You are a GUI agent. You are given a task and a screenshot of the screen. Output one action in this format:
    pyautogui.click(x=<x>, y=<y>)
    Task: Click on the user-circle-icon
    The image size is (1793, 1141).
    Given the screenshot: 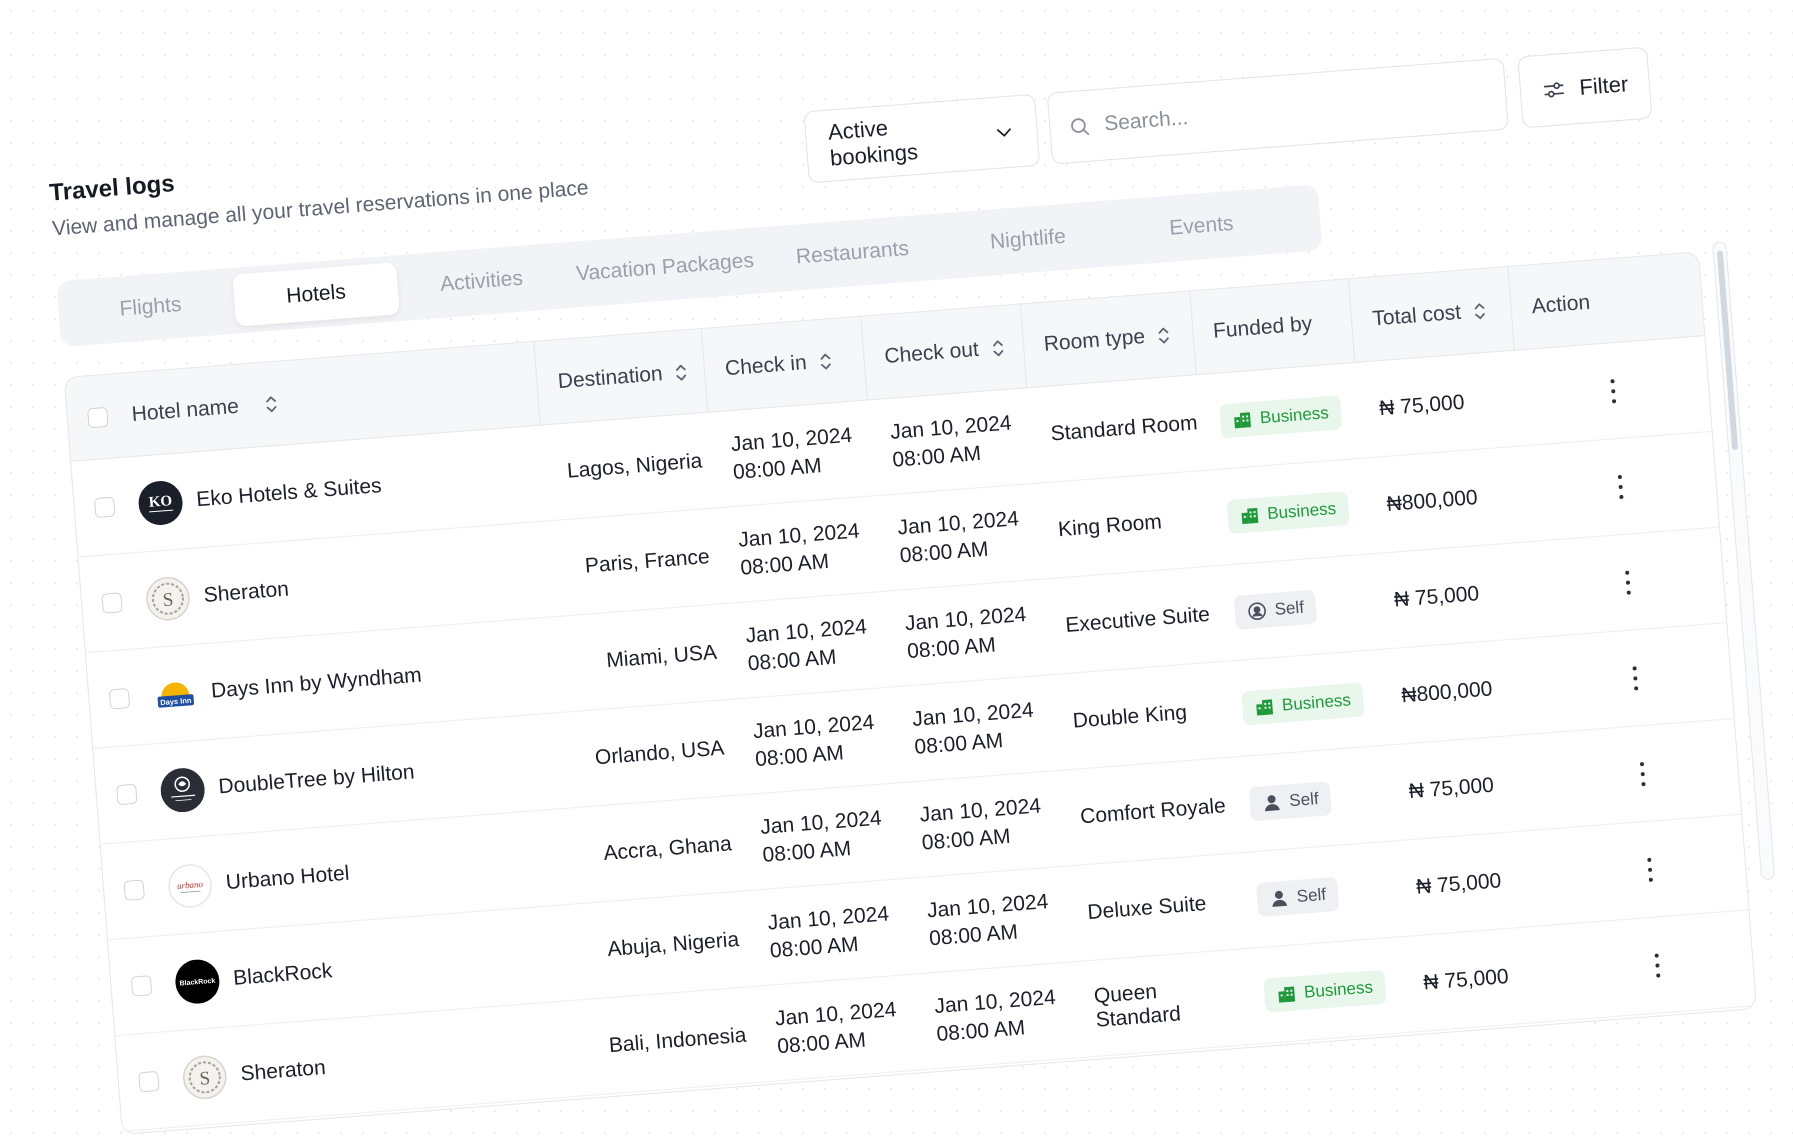 What is the action you would take?
    pyautogui.click(x=1256, y=610)
    